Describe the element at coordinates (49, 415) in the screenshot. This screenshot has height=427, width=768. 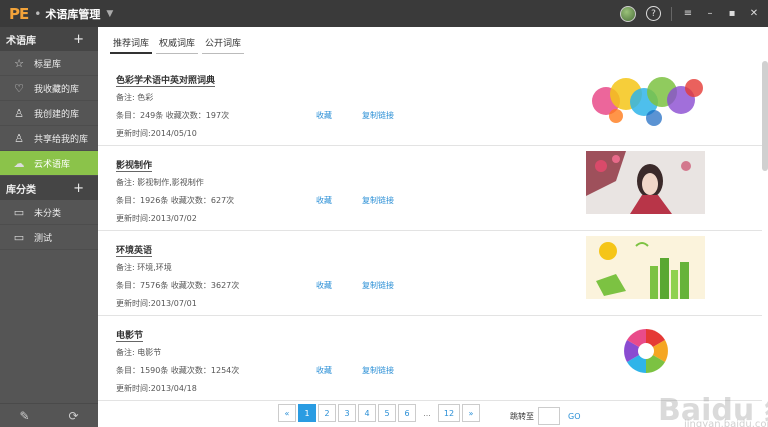
I see `sidebar-footer: ✎ ⟳` at that location.